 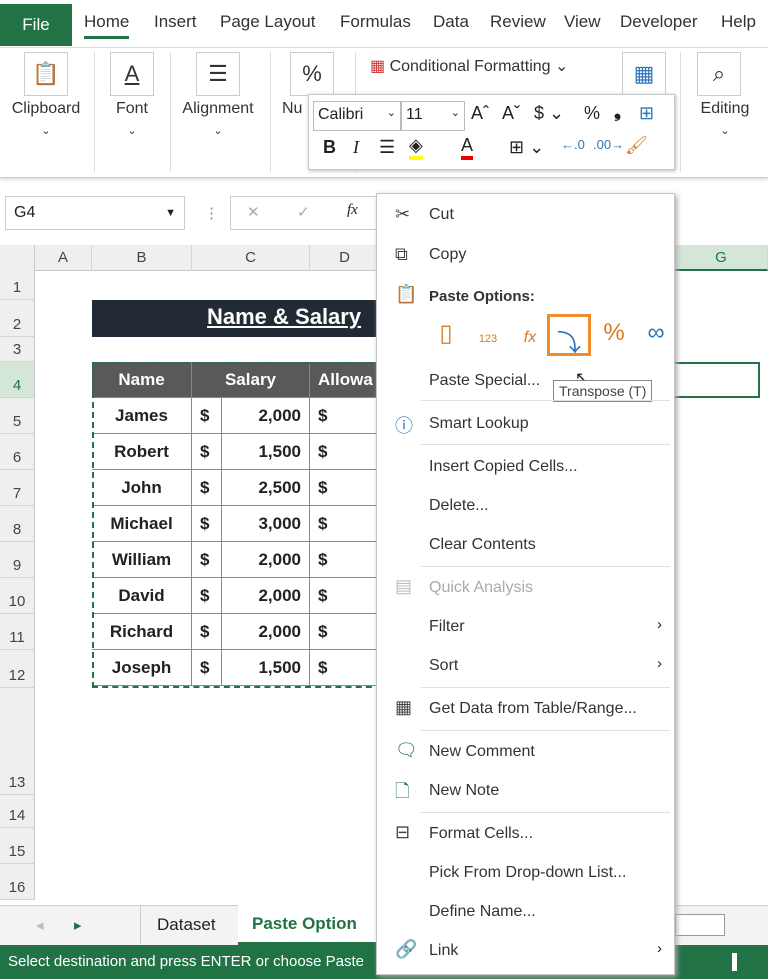 What do you see at coordinates (721, 258) in the screenshot?
I see `column-header-g: G` at bounding box center [721, 258].